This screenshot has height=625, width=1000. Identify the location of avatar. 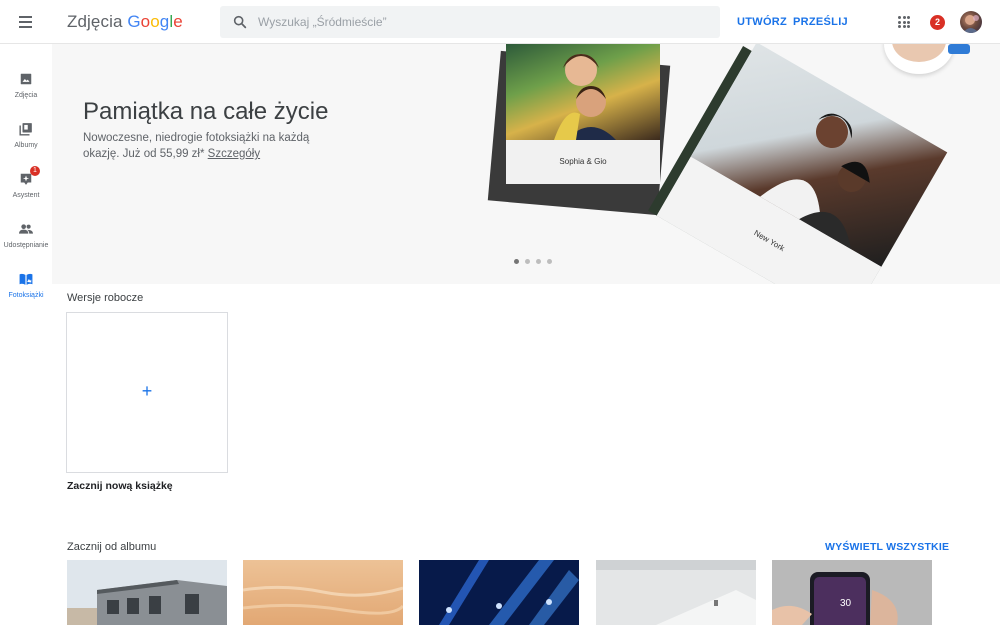
(971, 22).